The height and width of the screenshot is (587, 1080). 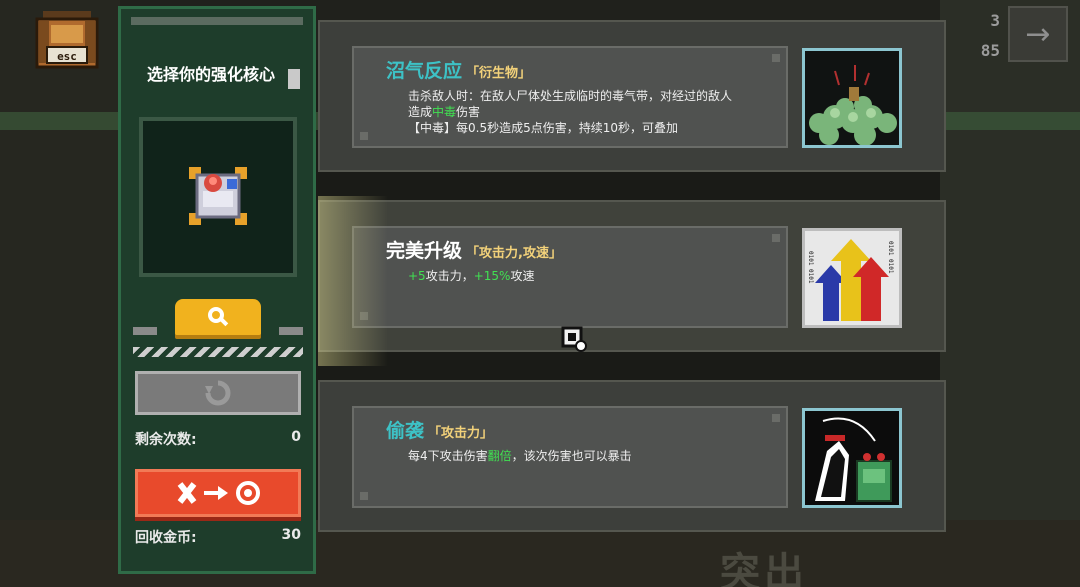 I want to click on description-text: 造成, so click(x=420, y=112).